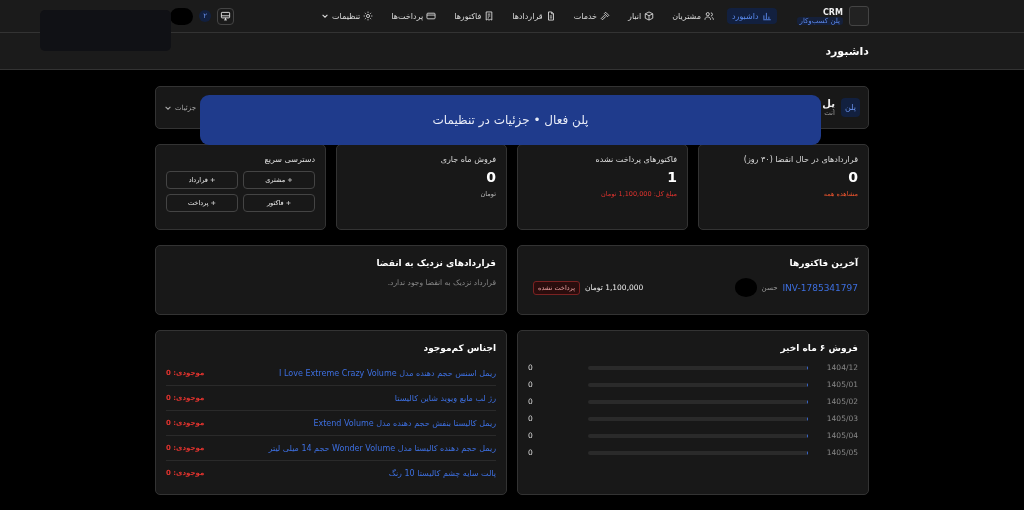  Describe the element at coordinates (605, 16) in the screenshot. I see `hammer-icon` at that location.